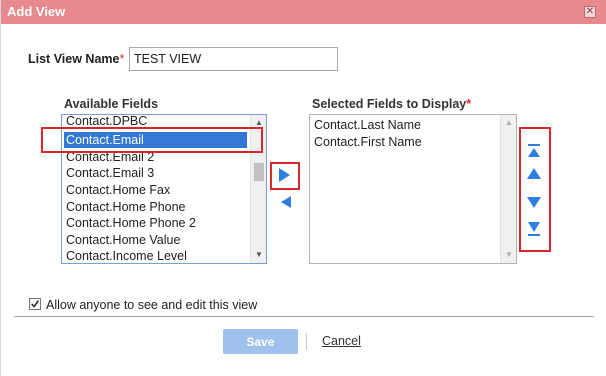  What do you see at coordinates (152, 140) in the screenshot?
I see `highlight-selected-item` at bounding box center [152, 140].